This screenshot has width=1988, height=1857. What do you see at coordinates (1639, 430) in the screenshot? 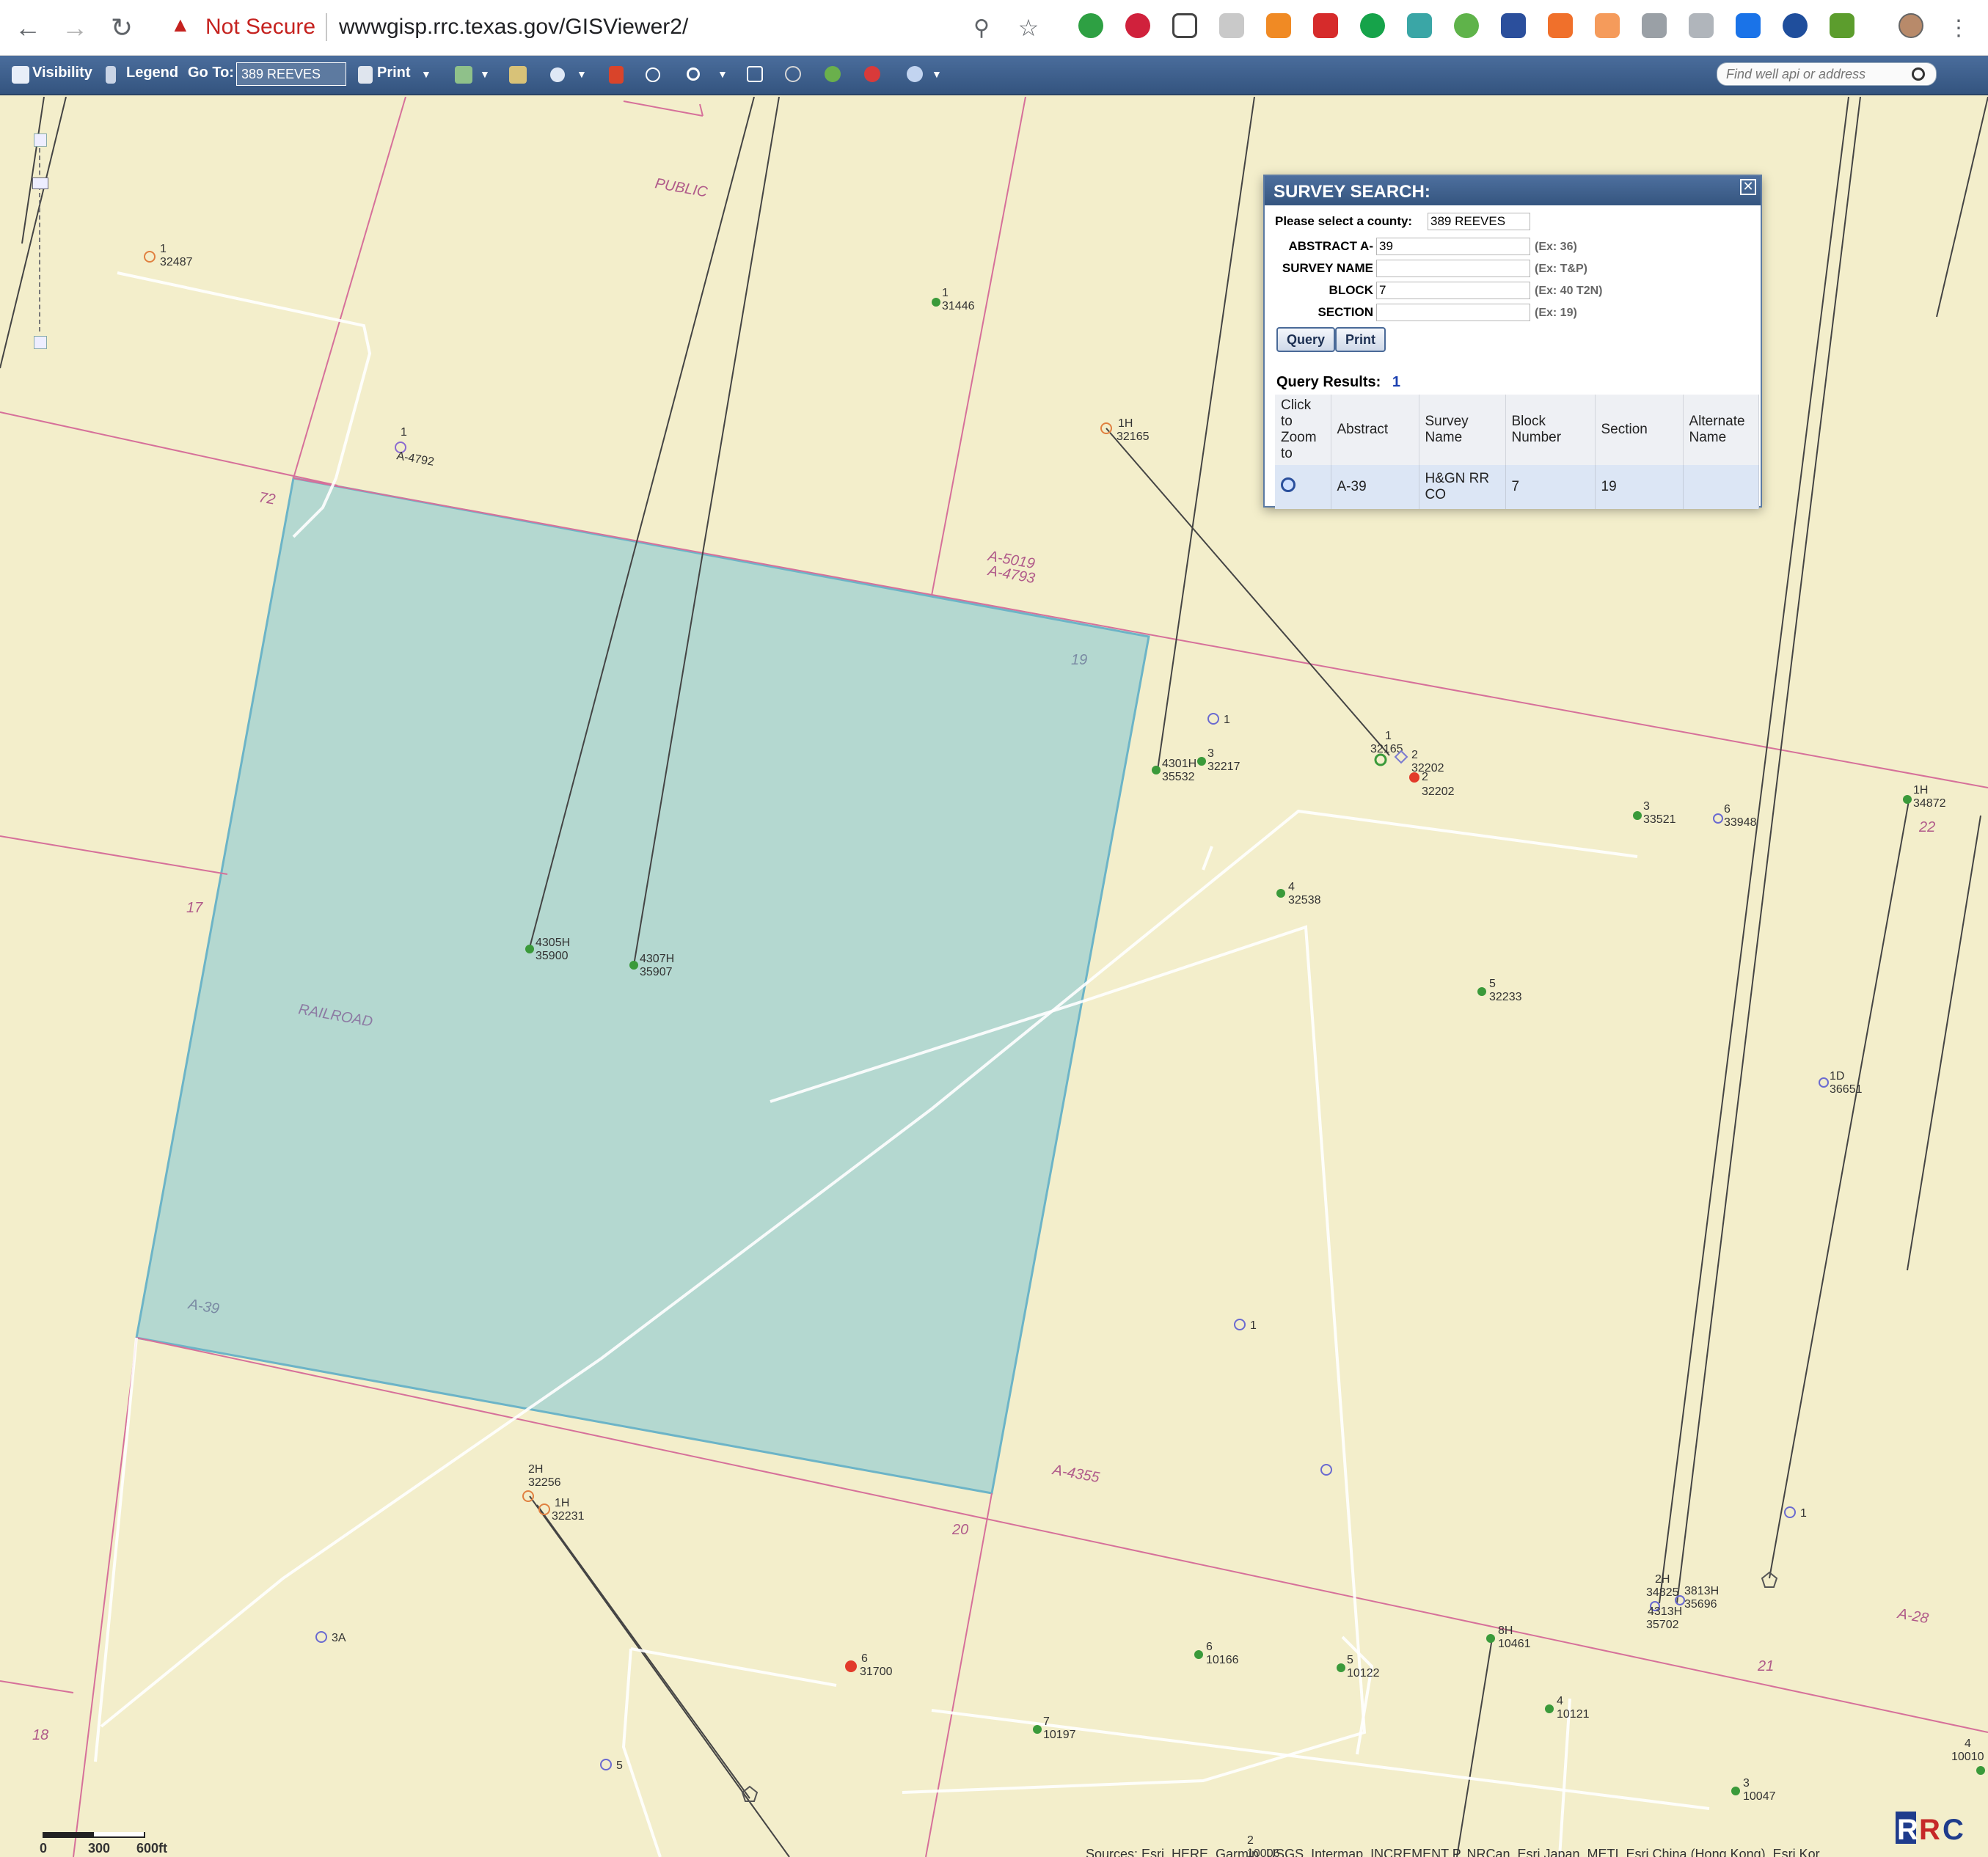
I see `column-header: Section` at bounding box center [1639, 430].